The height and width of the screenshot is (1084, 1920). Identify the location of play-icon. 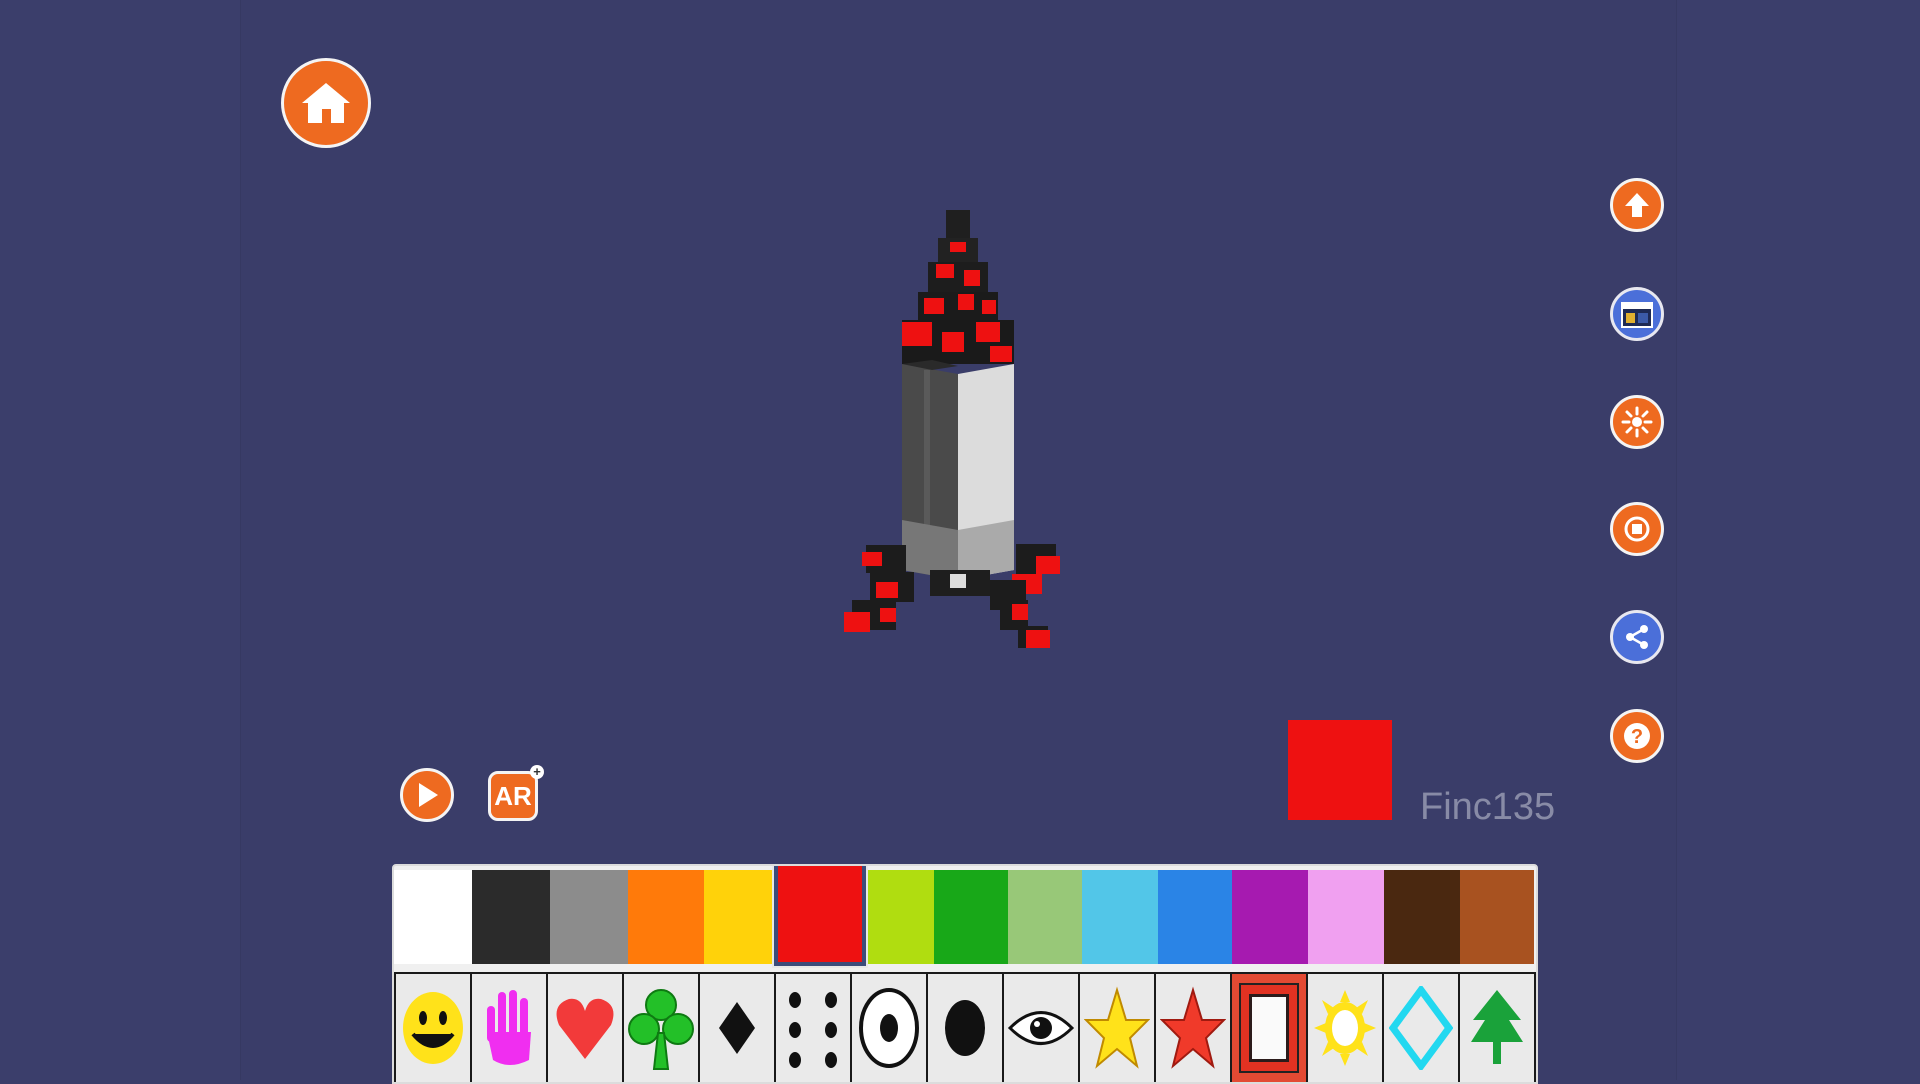
(428, 795).